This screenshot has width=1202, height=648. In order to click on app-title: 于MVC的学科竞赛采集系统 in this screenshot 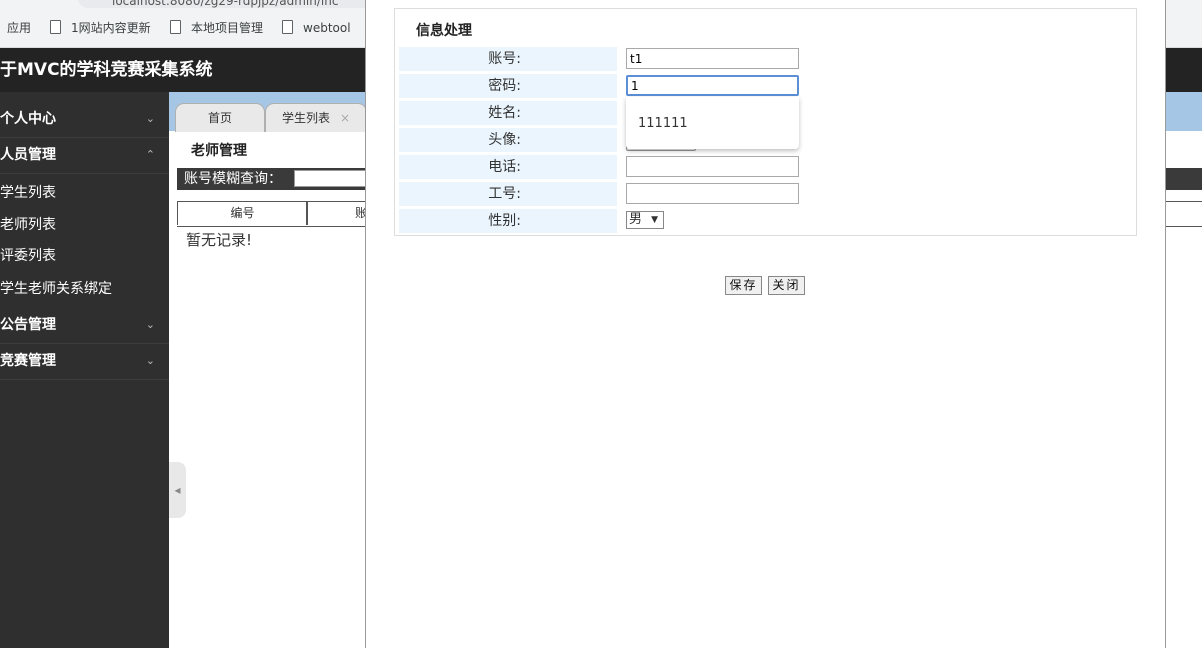, I will do `click(106, 70)`.